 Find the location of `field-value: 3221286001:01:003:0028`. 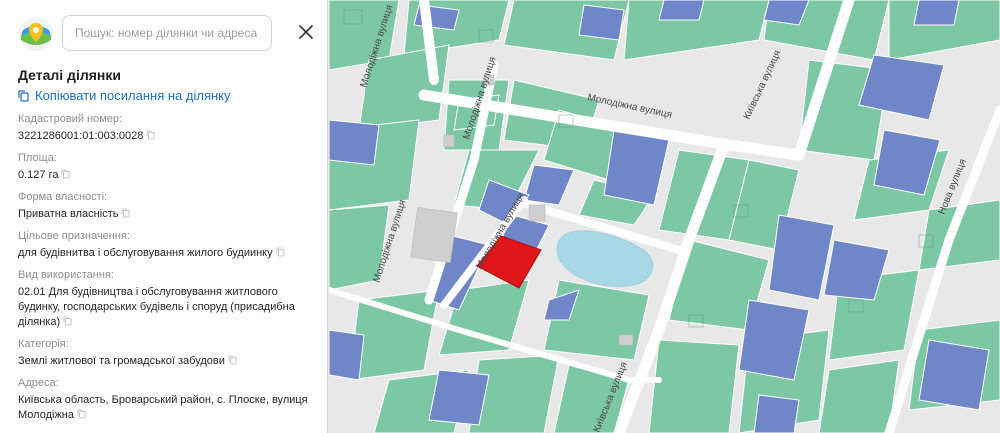

field-value: 3221286001:01:003:0028 is located at coordinates (81, 136).